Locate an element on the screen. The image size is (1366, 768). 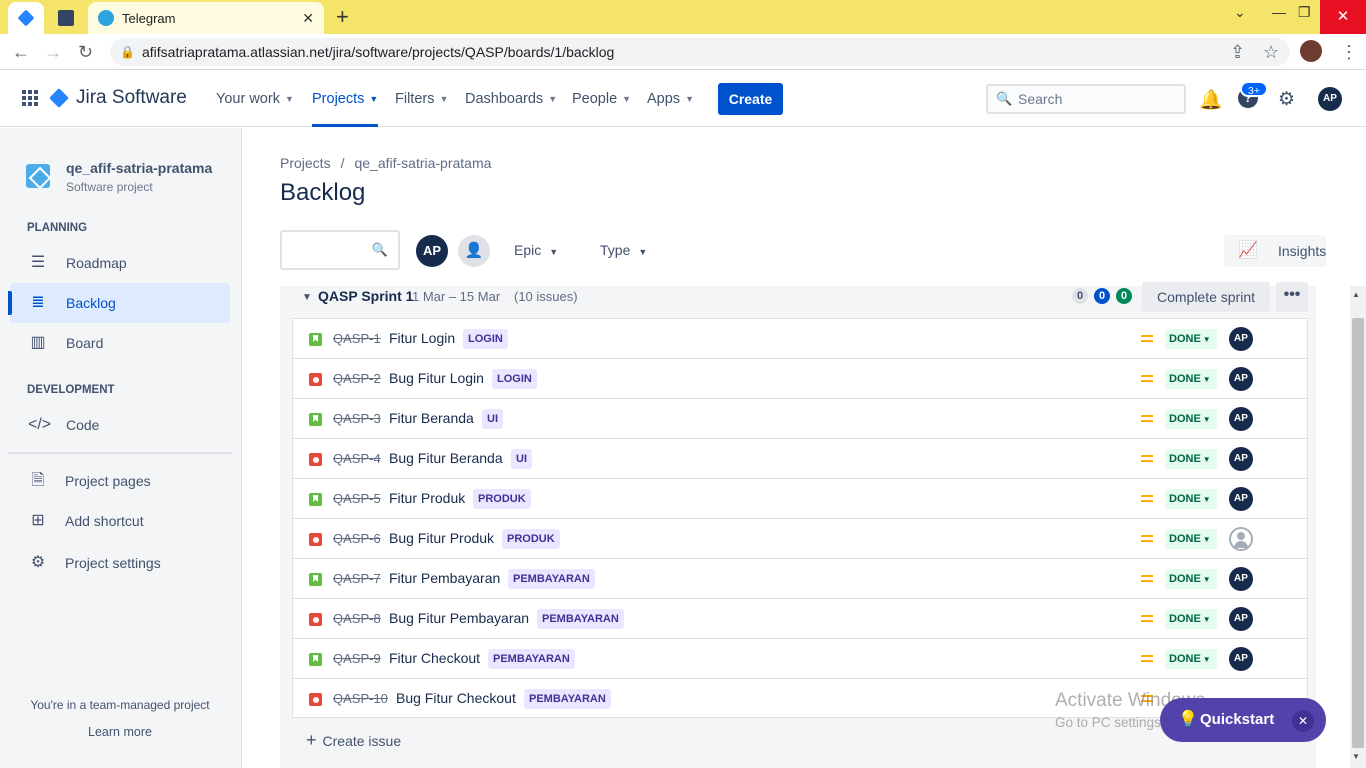
sidebar-item-board: ▥ Board is located at coordinates (120, 343).